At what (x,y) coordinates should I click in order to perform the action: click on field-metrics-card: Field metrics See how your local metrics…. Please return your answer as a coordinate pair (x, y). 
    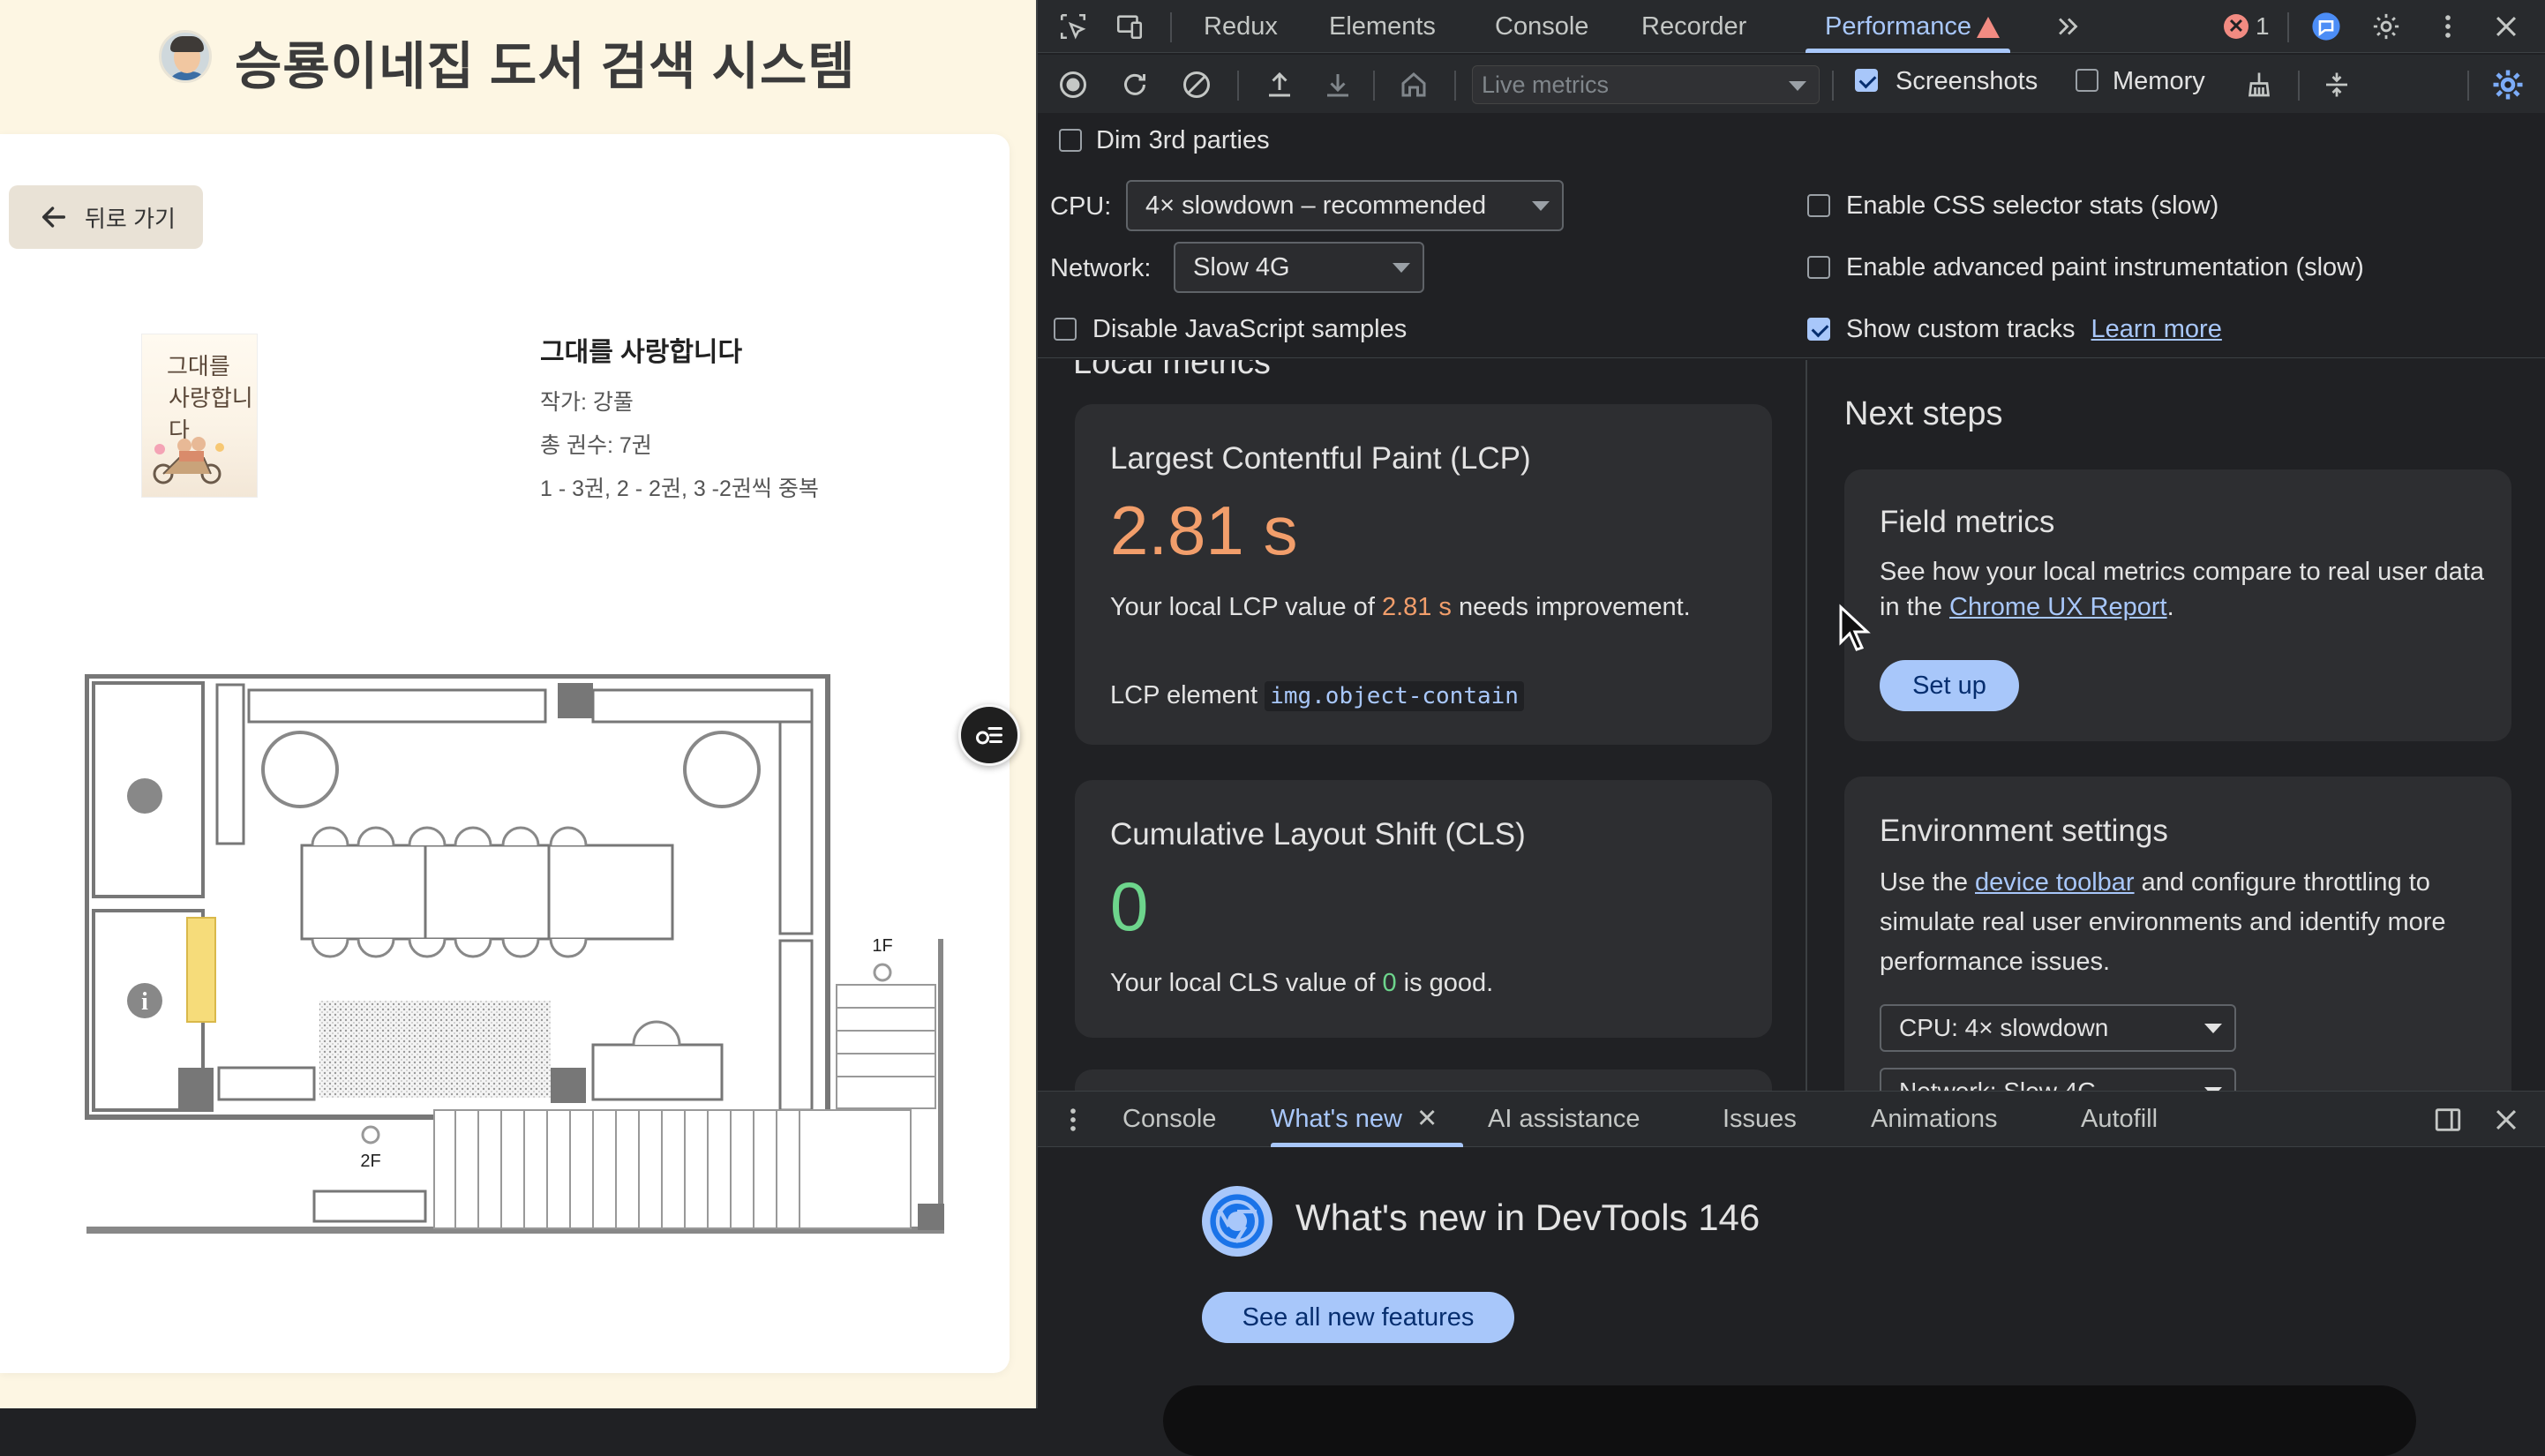
    Looking at the image, I should click on (2177, 605).